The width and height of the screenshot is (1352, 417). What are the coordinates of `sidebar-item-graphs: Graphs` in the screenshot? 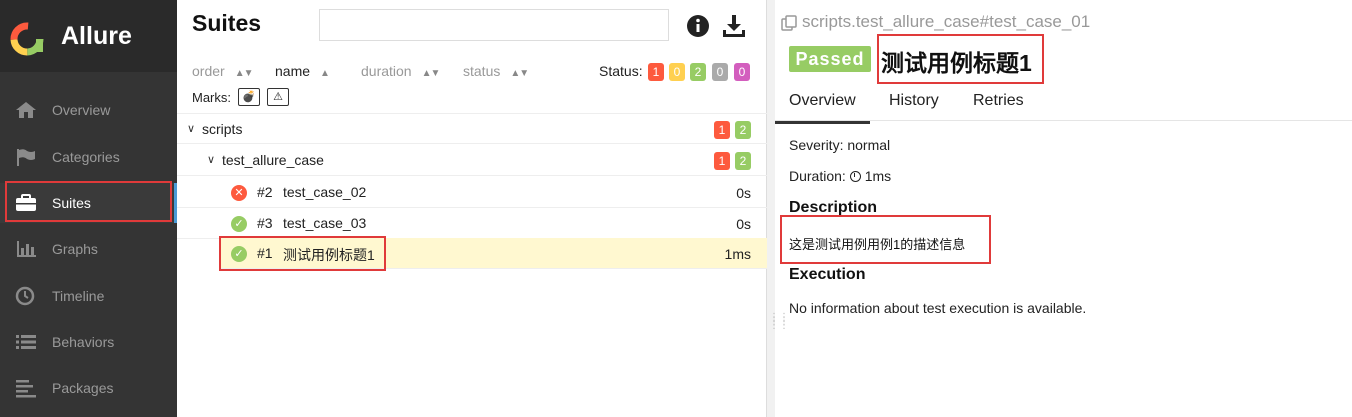 It's located at (88, 249).